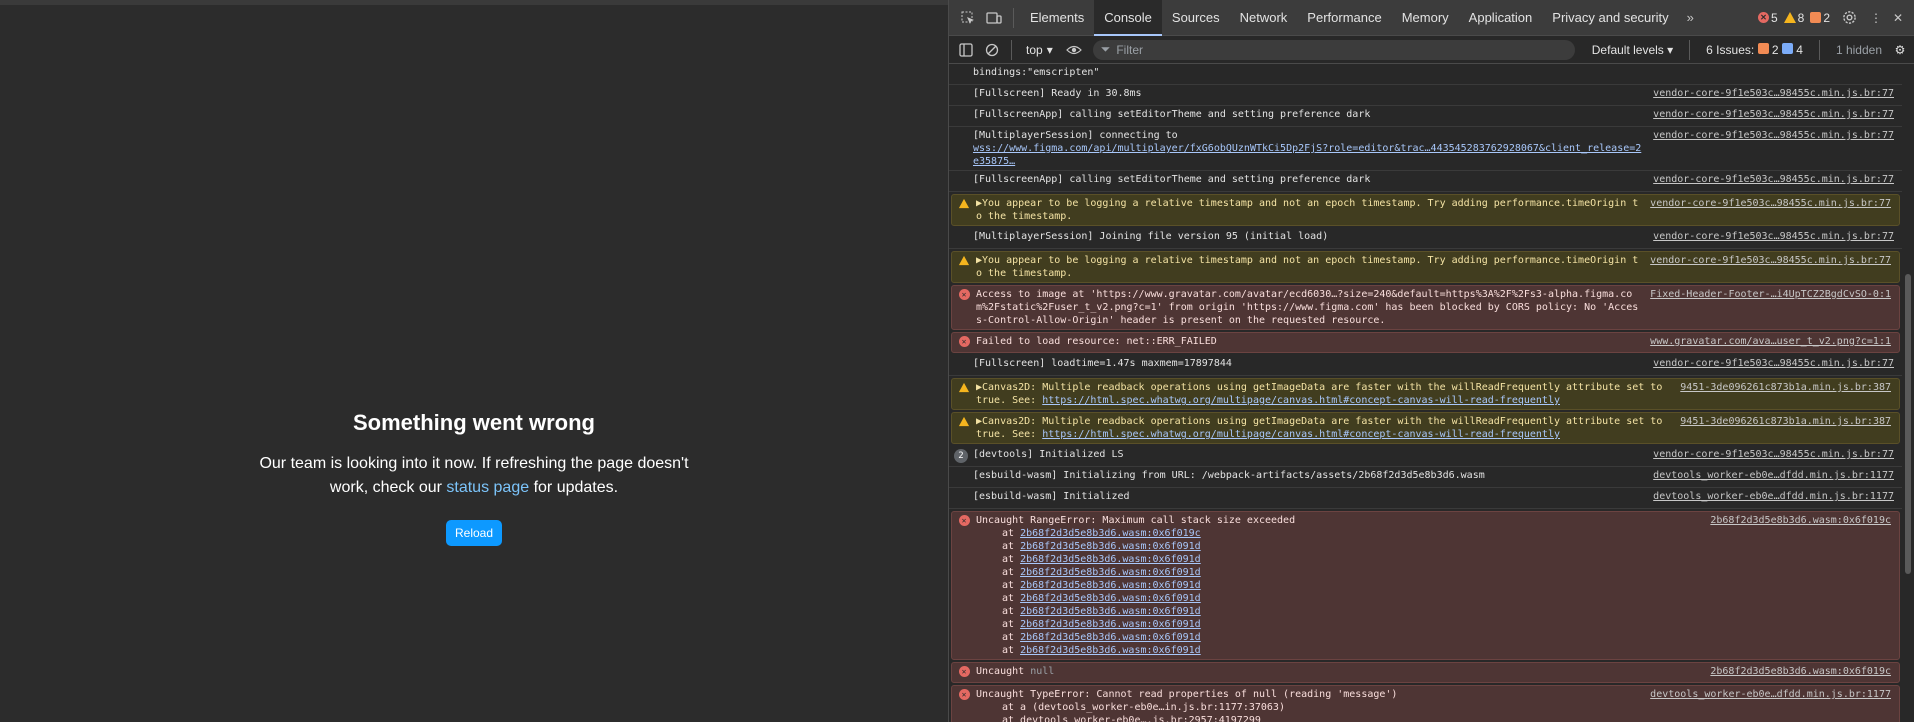 This screenshot has width=1914, height=722. I want to click on console-message-text: [MultiplayerSession] connecting to, so click(1075, 135).